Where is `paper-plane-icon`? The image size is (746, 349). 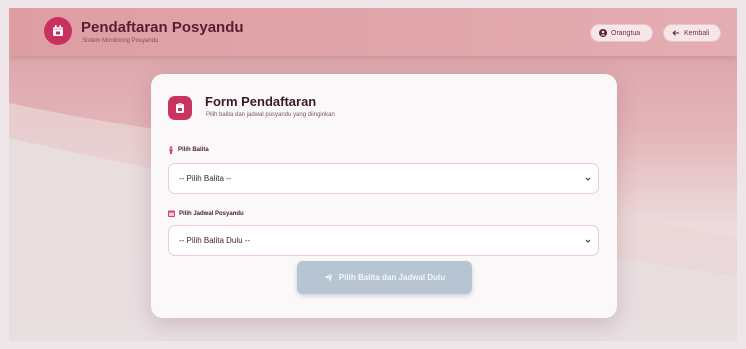 paper-plane-icon is located at coordinates (328, 277).